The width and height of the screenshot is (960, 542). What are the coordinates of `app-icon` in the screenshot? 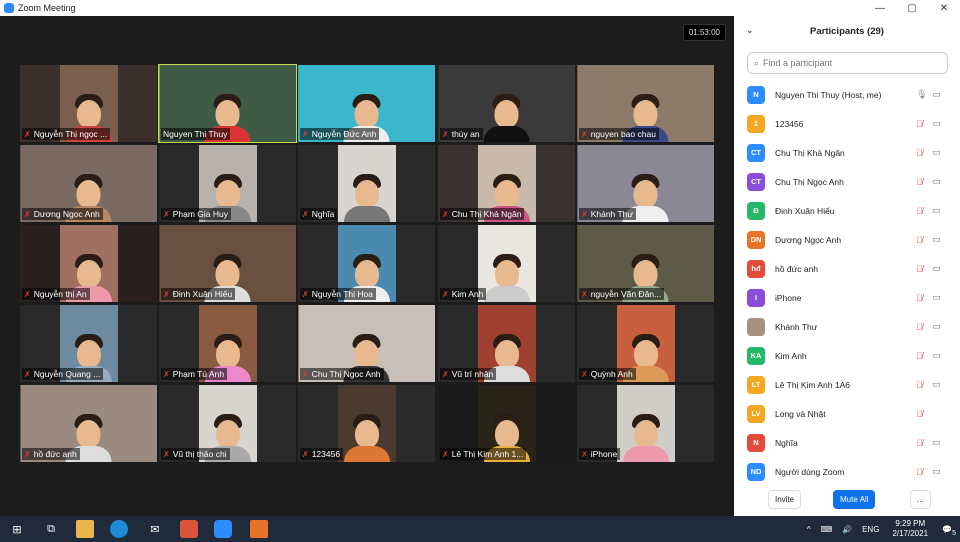 It's located at (189, 529).